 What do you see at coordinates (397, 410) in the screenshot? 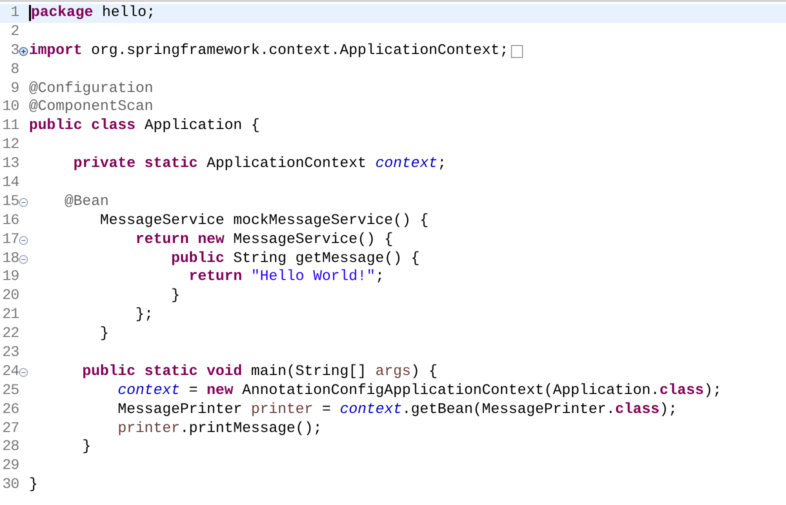
I see `code-line: MessagePrinter printer = context.getBean(MessagePrinter.class);` at bounding box center [397, 410].